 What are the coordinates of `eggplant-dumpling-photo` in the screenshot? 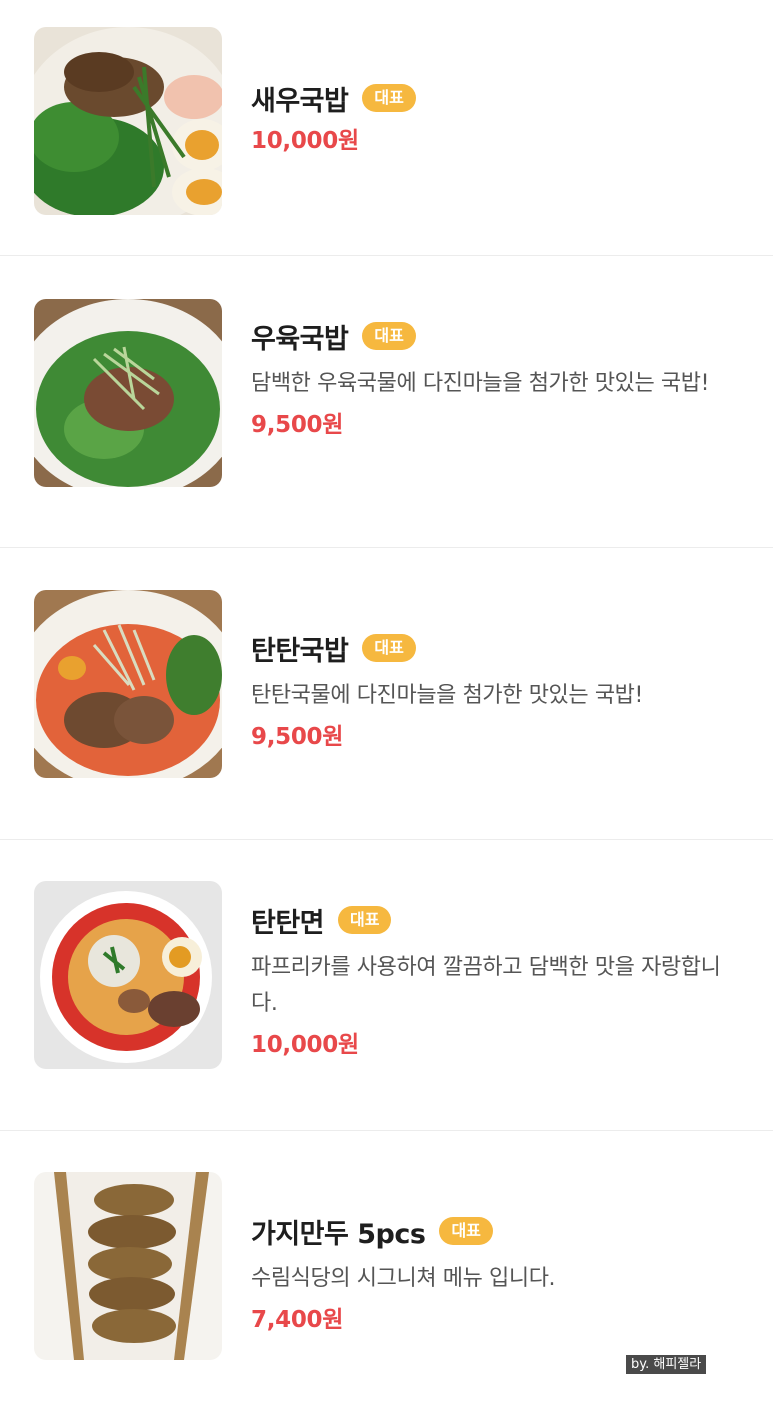 It's located at (128, 1266).